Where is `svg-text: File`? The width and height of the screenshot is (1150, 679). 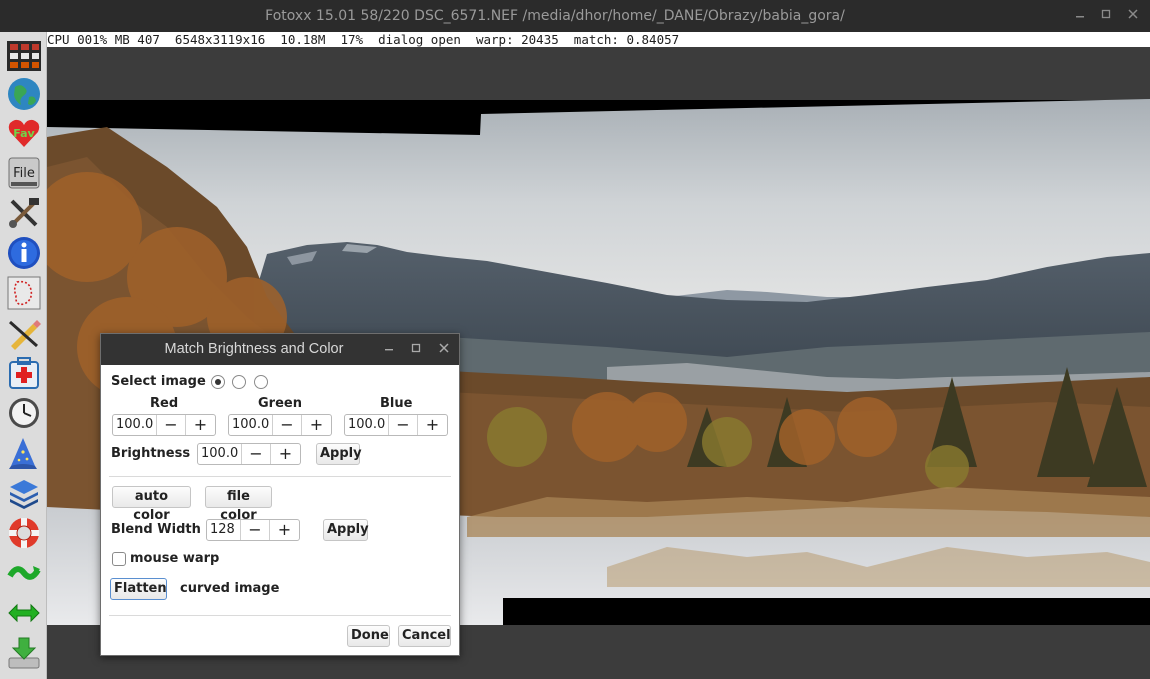 svg-text: File is located at coordinates (24, 173).